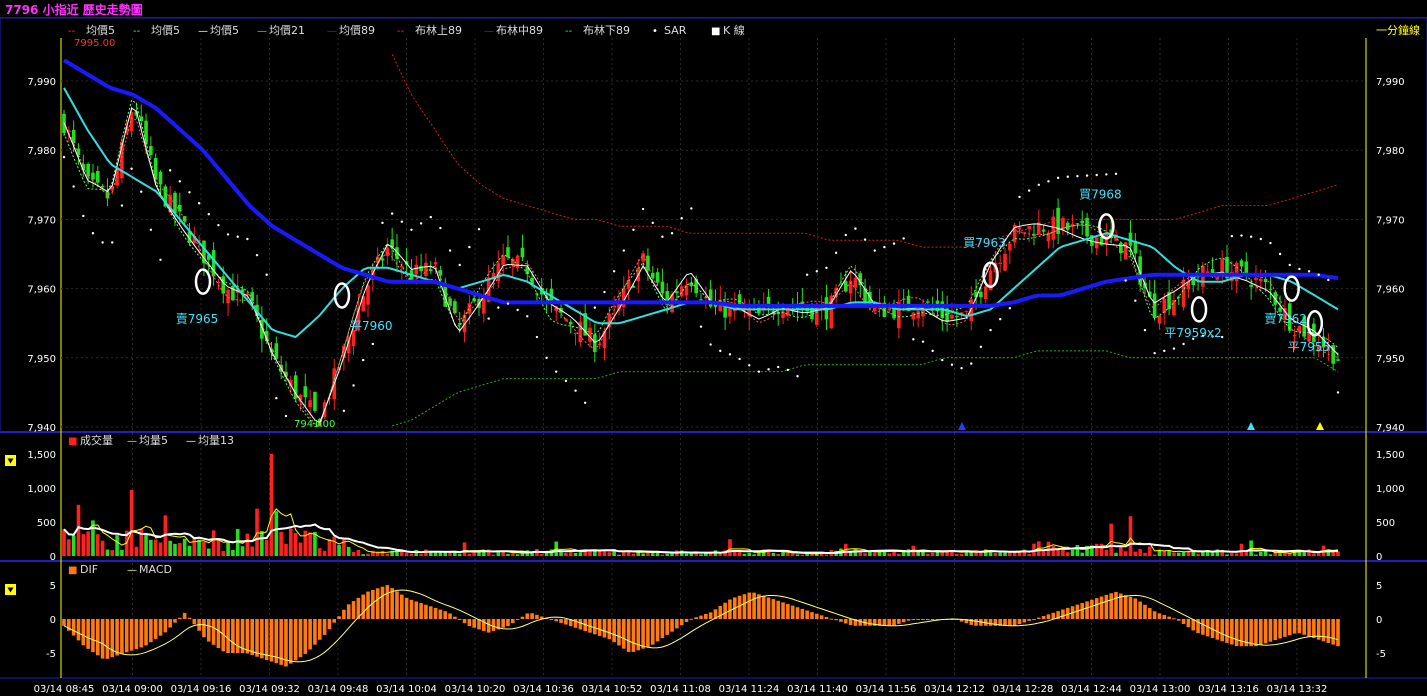  Describe the element at coordinates (41, 151) in the screenshot. I see `y-tick-label-left: 7,980` at that location.